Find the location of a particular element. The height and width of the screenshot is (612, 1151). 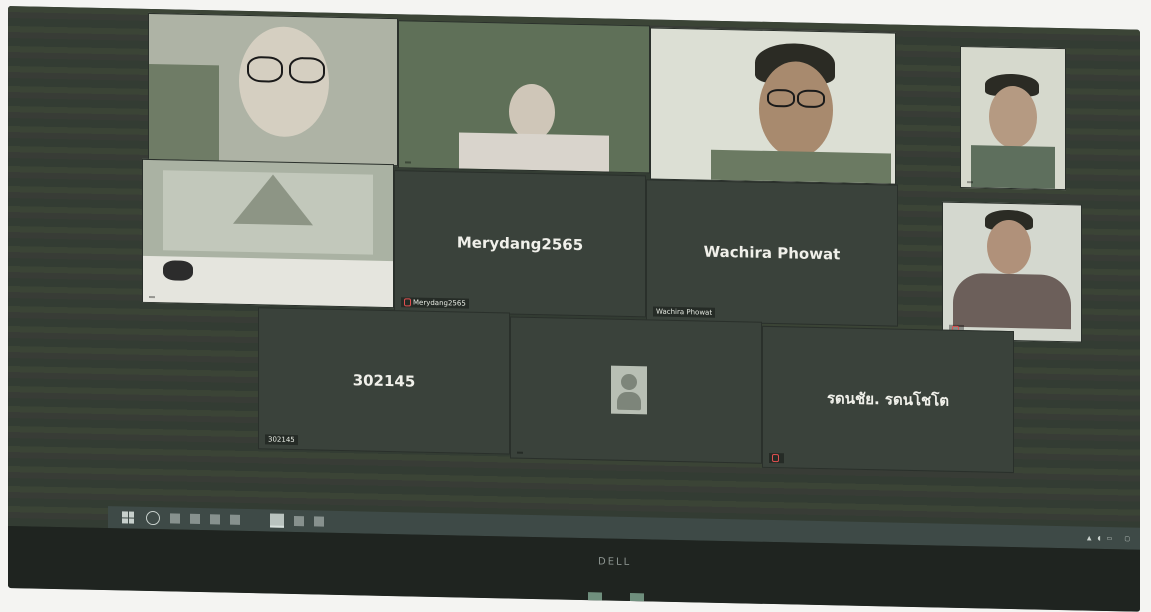

participant-display-name: รดนชัย. รดนโชโต is located at coordinates (888, 399).